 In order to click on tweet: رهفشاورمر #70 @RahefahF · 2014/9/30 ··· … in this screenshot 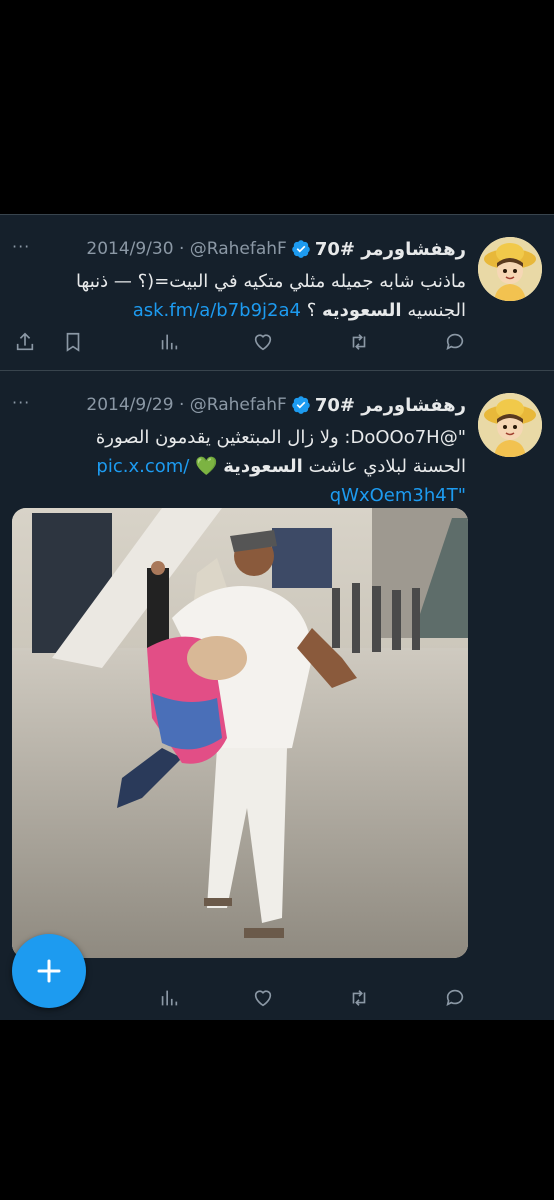, I will do `click(277, 293)`.